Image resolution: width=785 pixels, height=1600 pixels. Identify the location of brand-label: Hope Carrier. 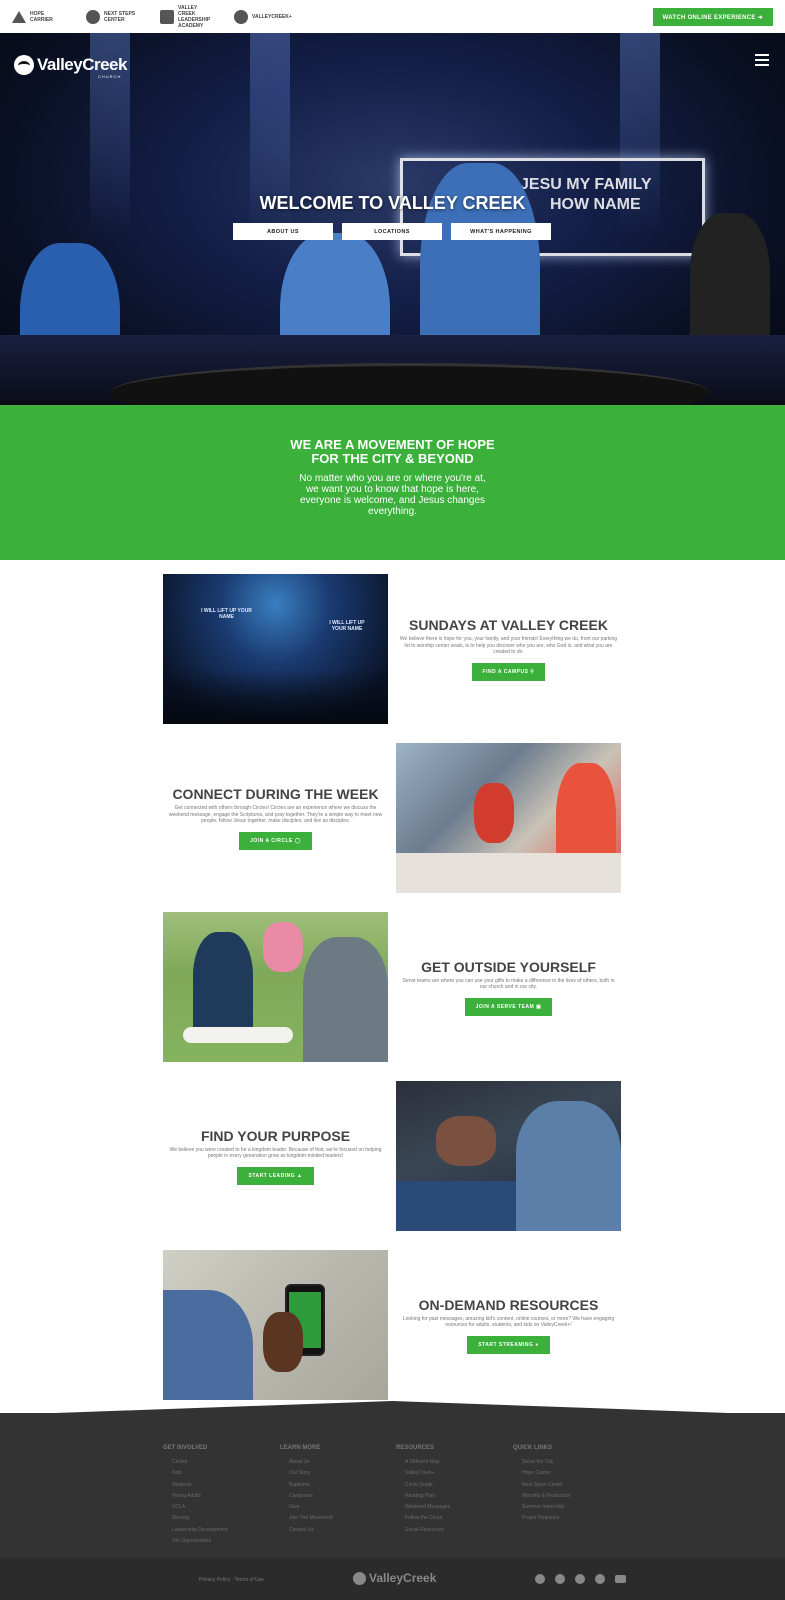
(41, 16).